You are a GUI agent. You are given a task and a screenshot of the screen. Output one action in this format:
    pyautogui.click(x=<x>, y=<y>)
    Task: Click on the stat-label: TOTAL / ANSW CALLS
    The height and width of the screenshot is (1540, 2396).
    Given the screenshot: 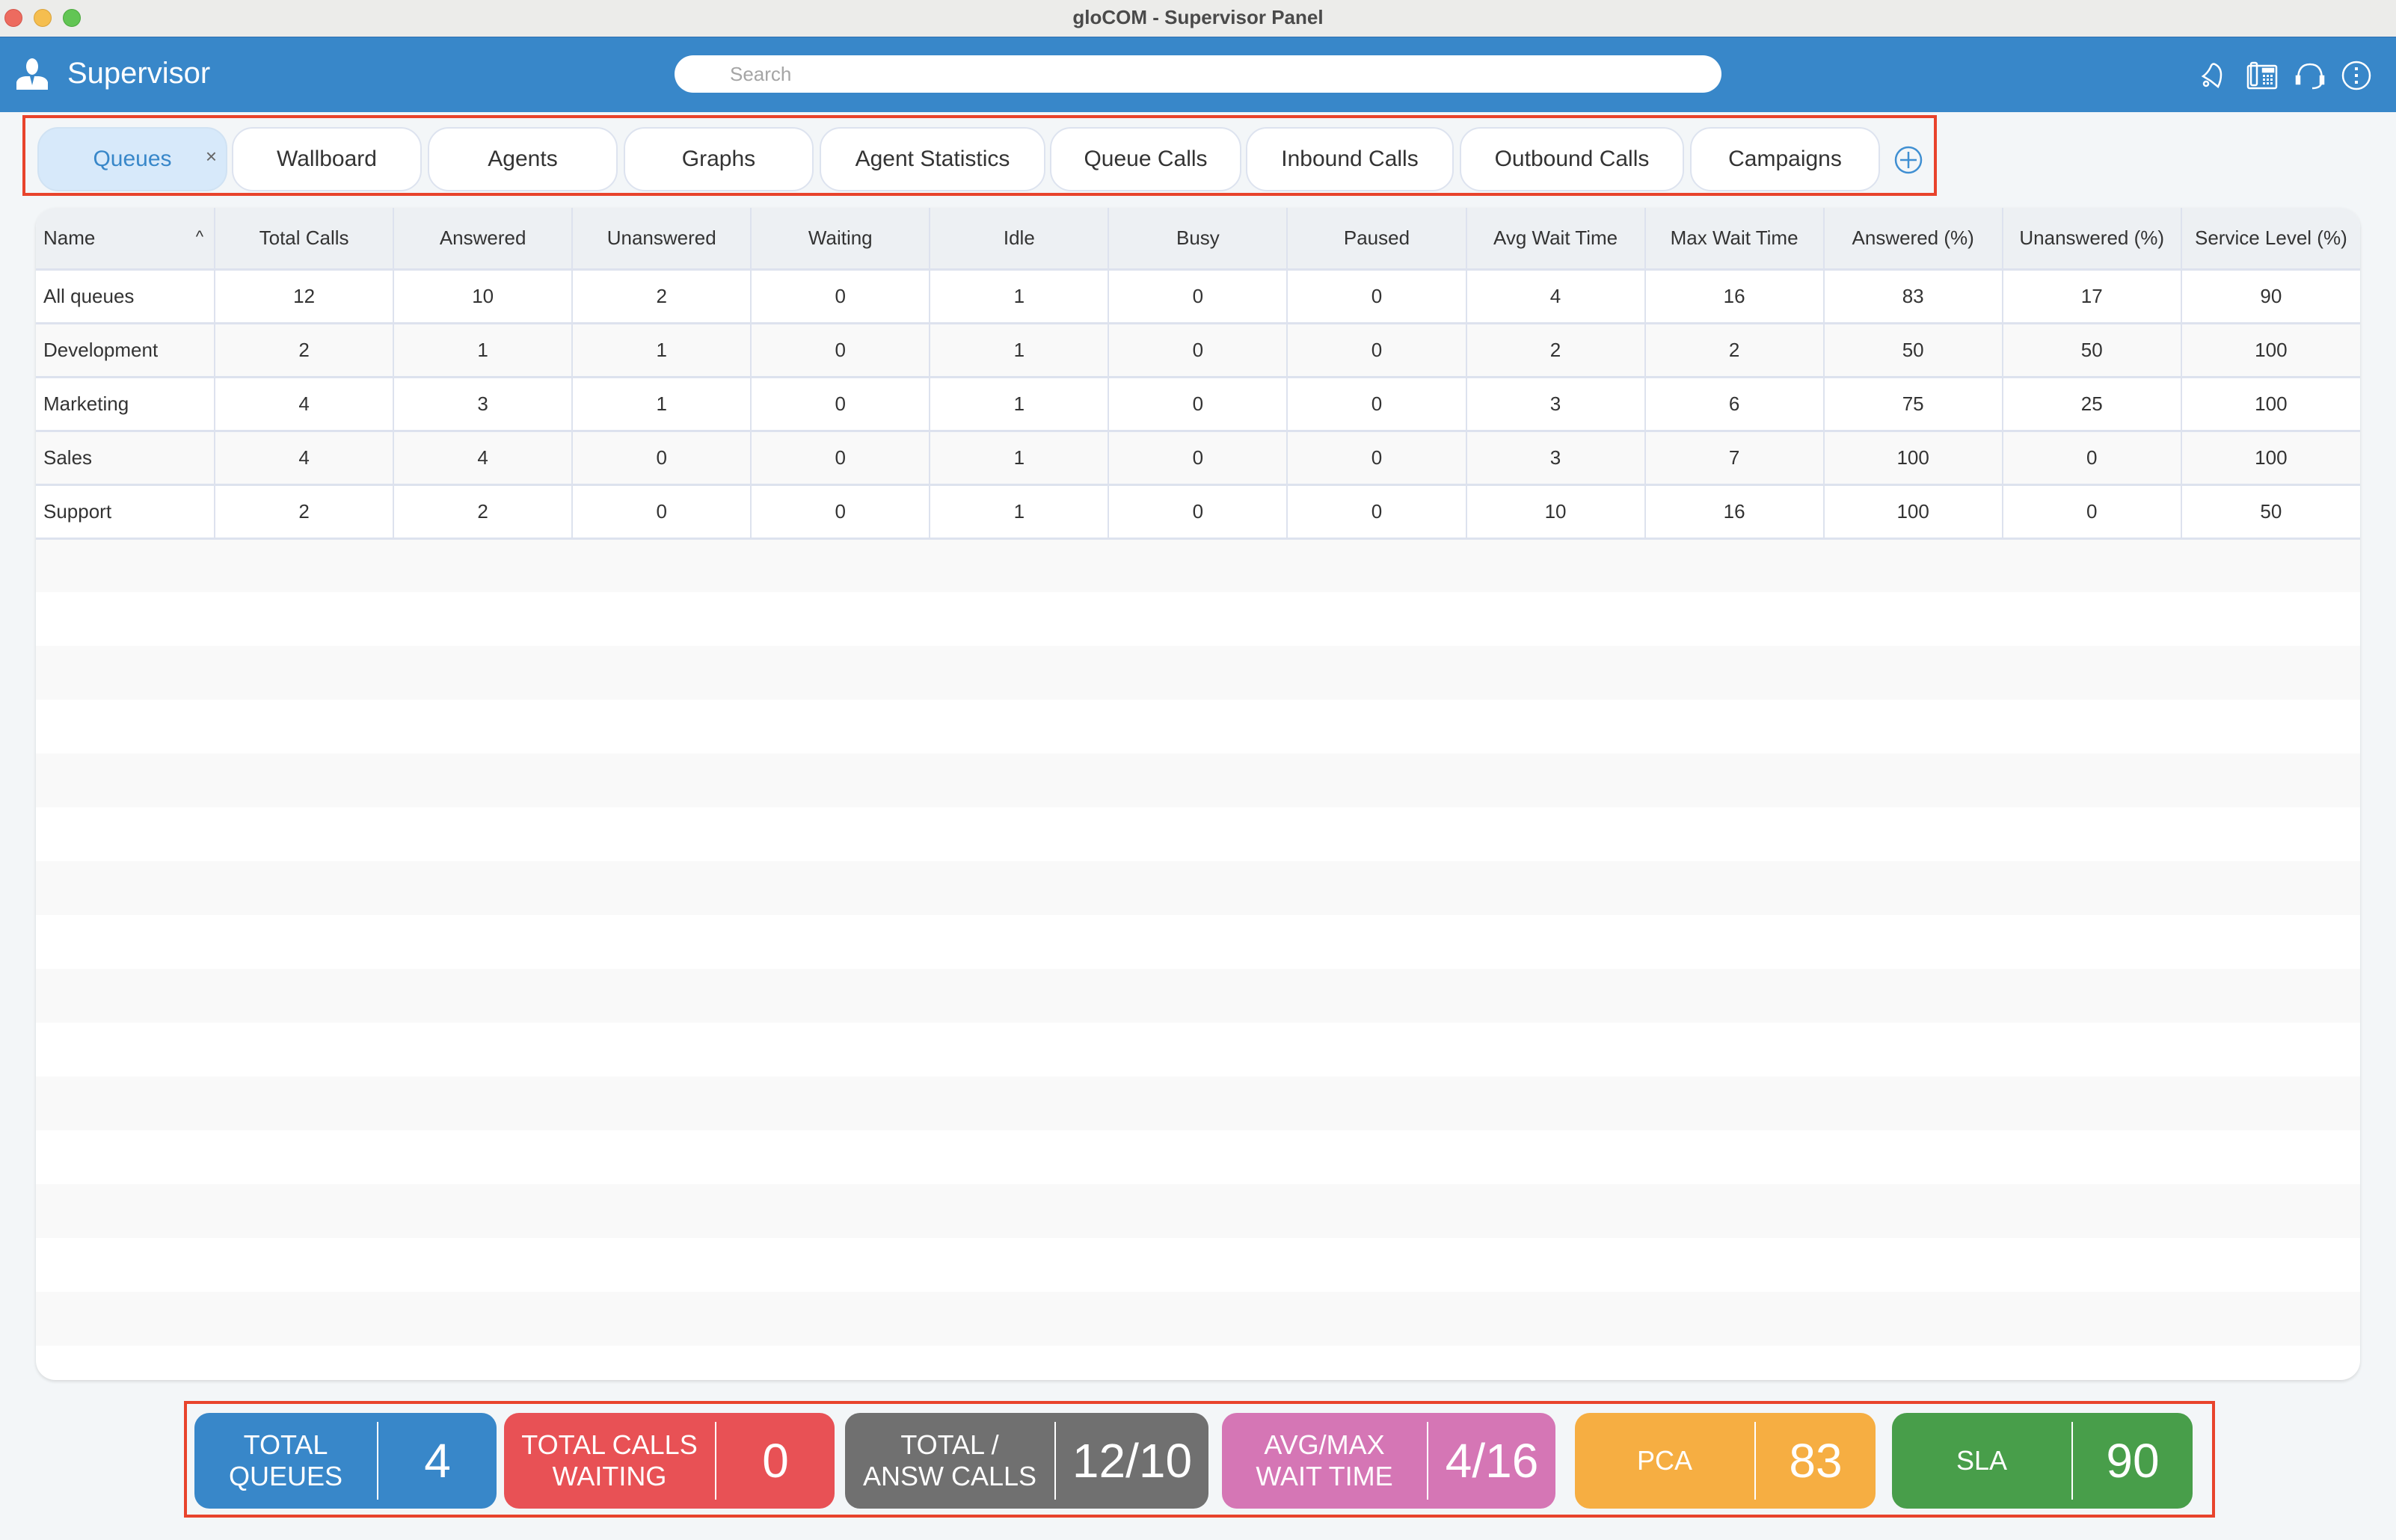 What is the action you would take?
    pyautogui.click(x=949, y=1460)
    